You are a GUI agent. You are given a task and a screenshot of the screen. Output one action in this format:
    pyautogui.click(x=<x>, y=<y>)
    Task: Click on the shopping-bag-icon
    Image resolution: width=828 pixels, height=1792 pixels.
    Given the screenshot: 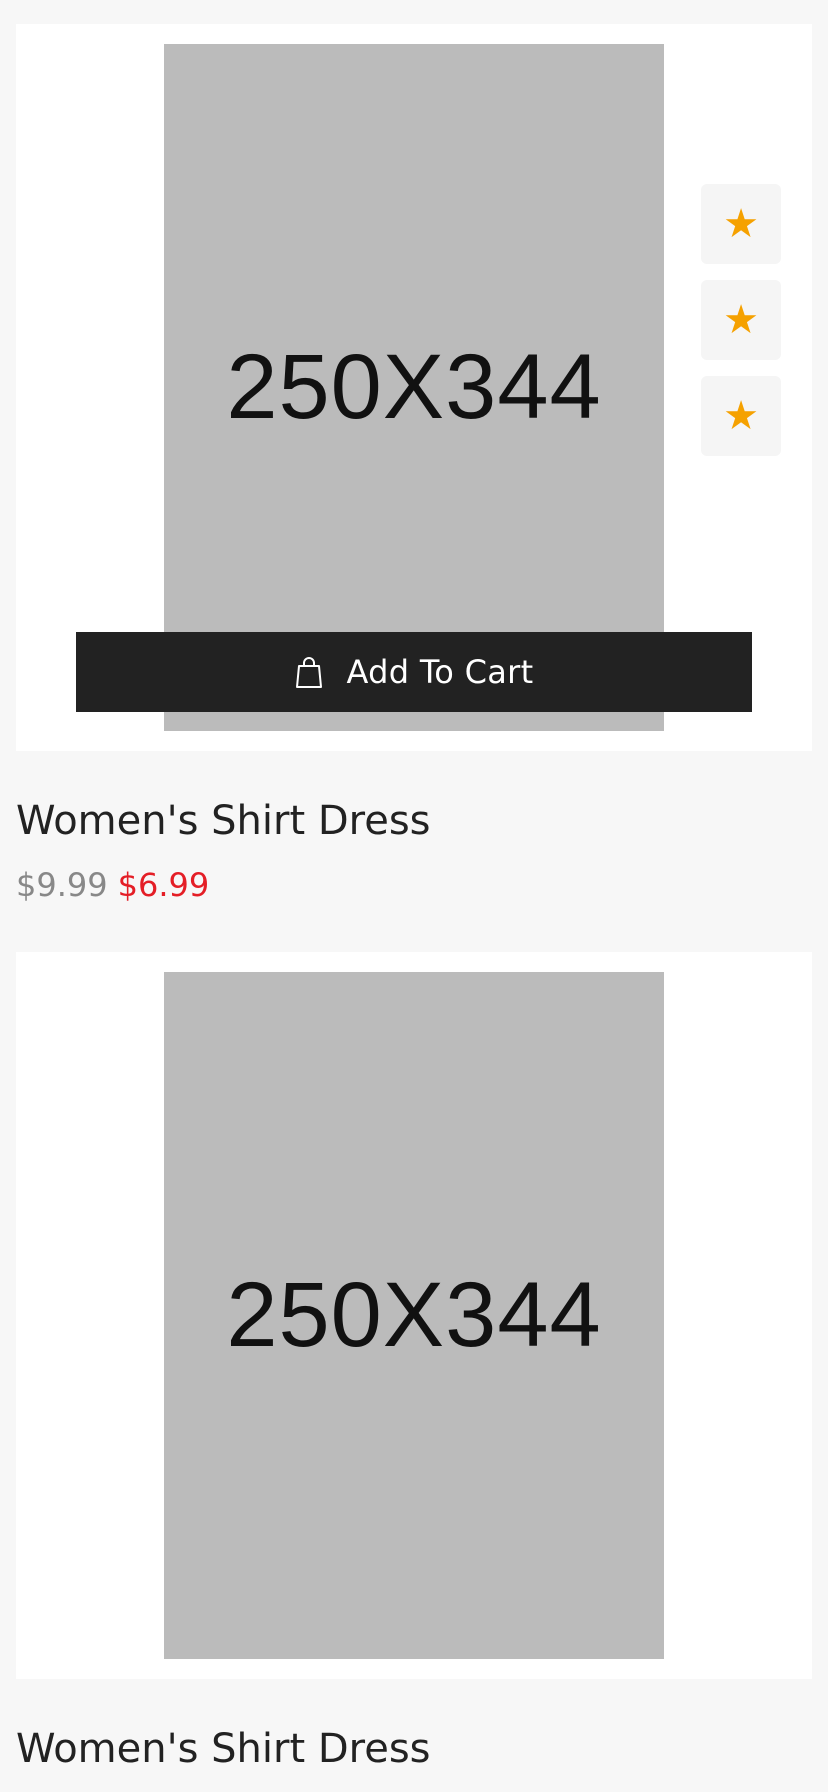 What is the action you would take?
    pyautogui.click(x=309, y=672)
    